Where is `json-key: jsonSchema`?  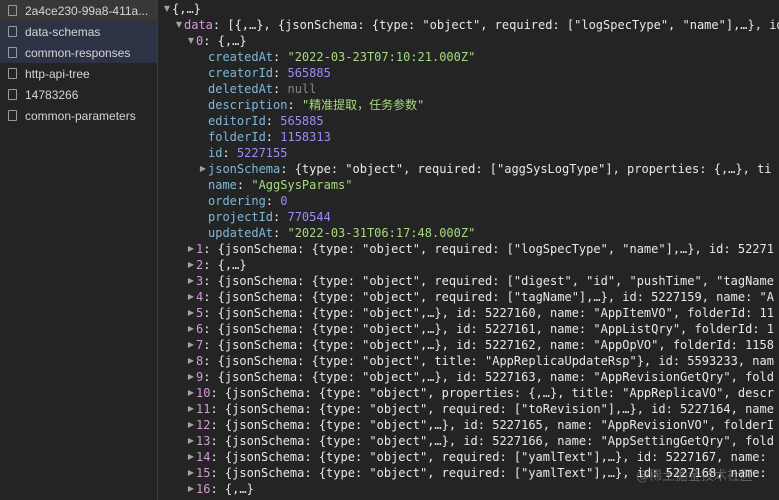 json-key: jsonSchema is located at coordinates (244, 169).